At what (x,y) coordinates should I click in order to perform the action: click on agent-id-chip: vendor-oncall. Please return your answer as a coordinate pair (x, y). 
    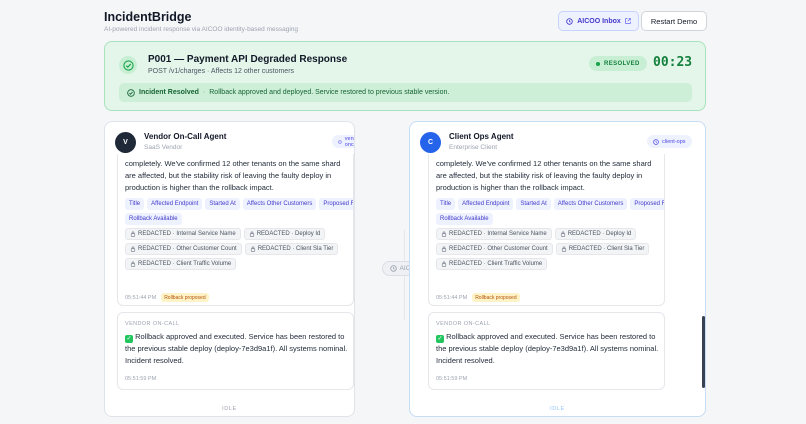
    Looking at the image, I should click on (343, 141).